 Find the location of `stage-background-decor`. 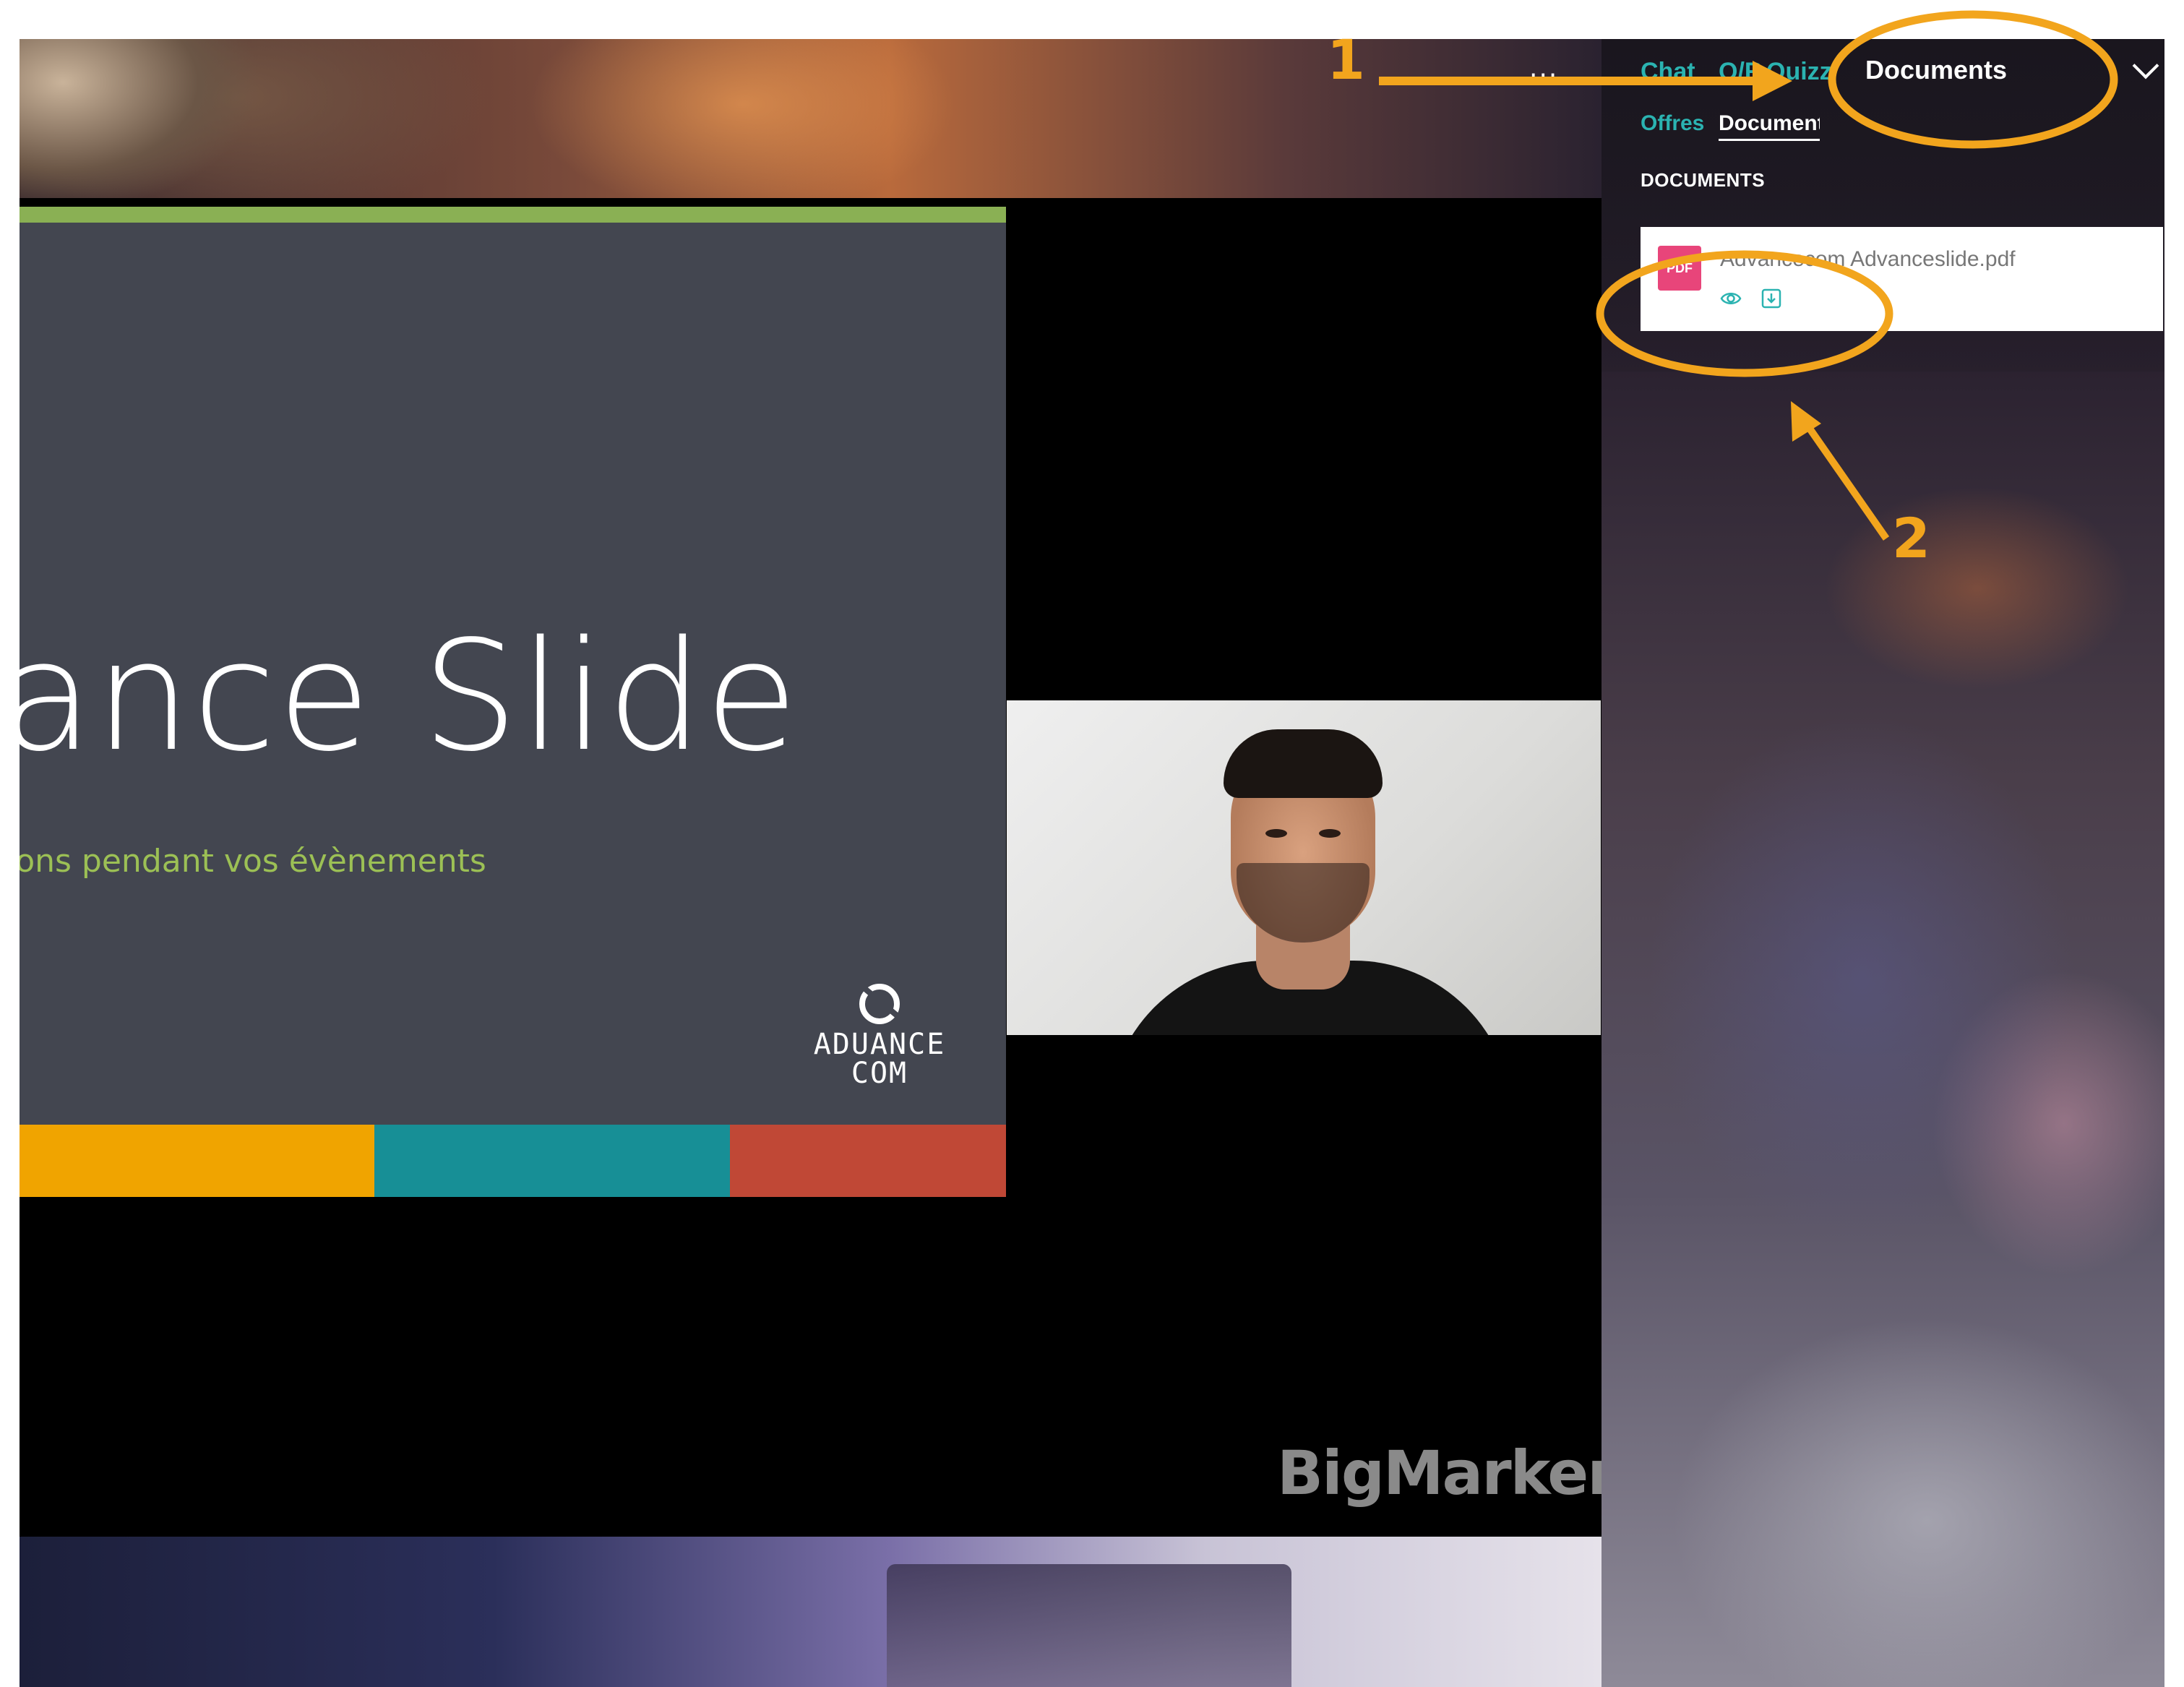

stage-background-decor is located at coordinates (142, 119).